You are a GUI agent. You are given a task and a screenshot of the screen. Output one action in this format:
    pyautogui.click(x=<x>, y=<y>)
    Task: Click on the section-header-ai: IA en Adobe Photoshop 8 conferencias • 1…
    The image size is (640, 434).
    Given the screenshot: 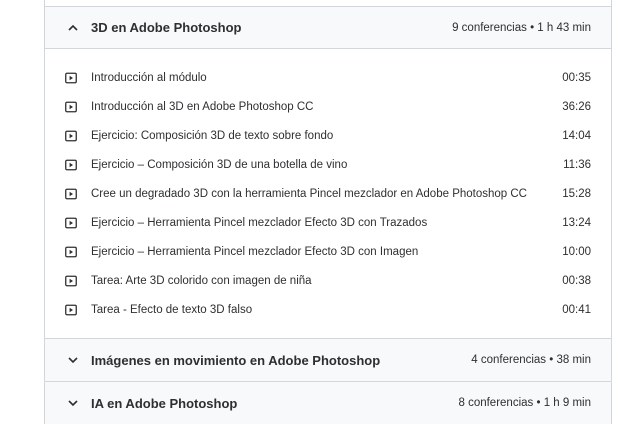 What is the action you would take?
    pyautogui.click(x=328, y=402)
    